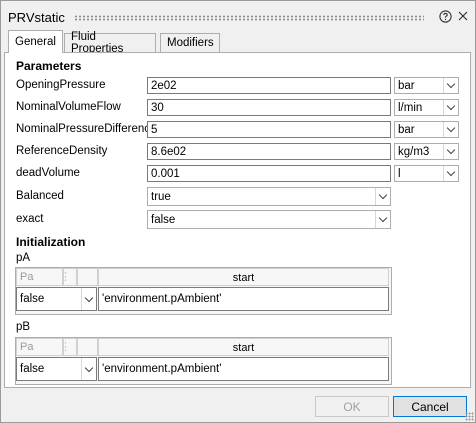 The image size is (476, 423). I want to click on param-label-reference-density: ReferenceDensity, so click(62, 151).